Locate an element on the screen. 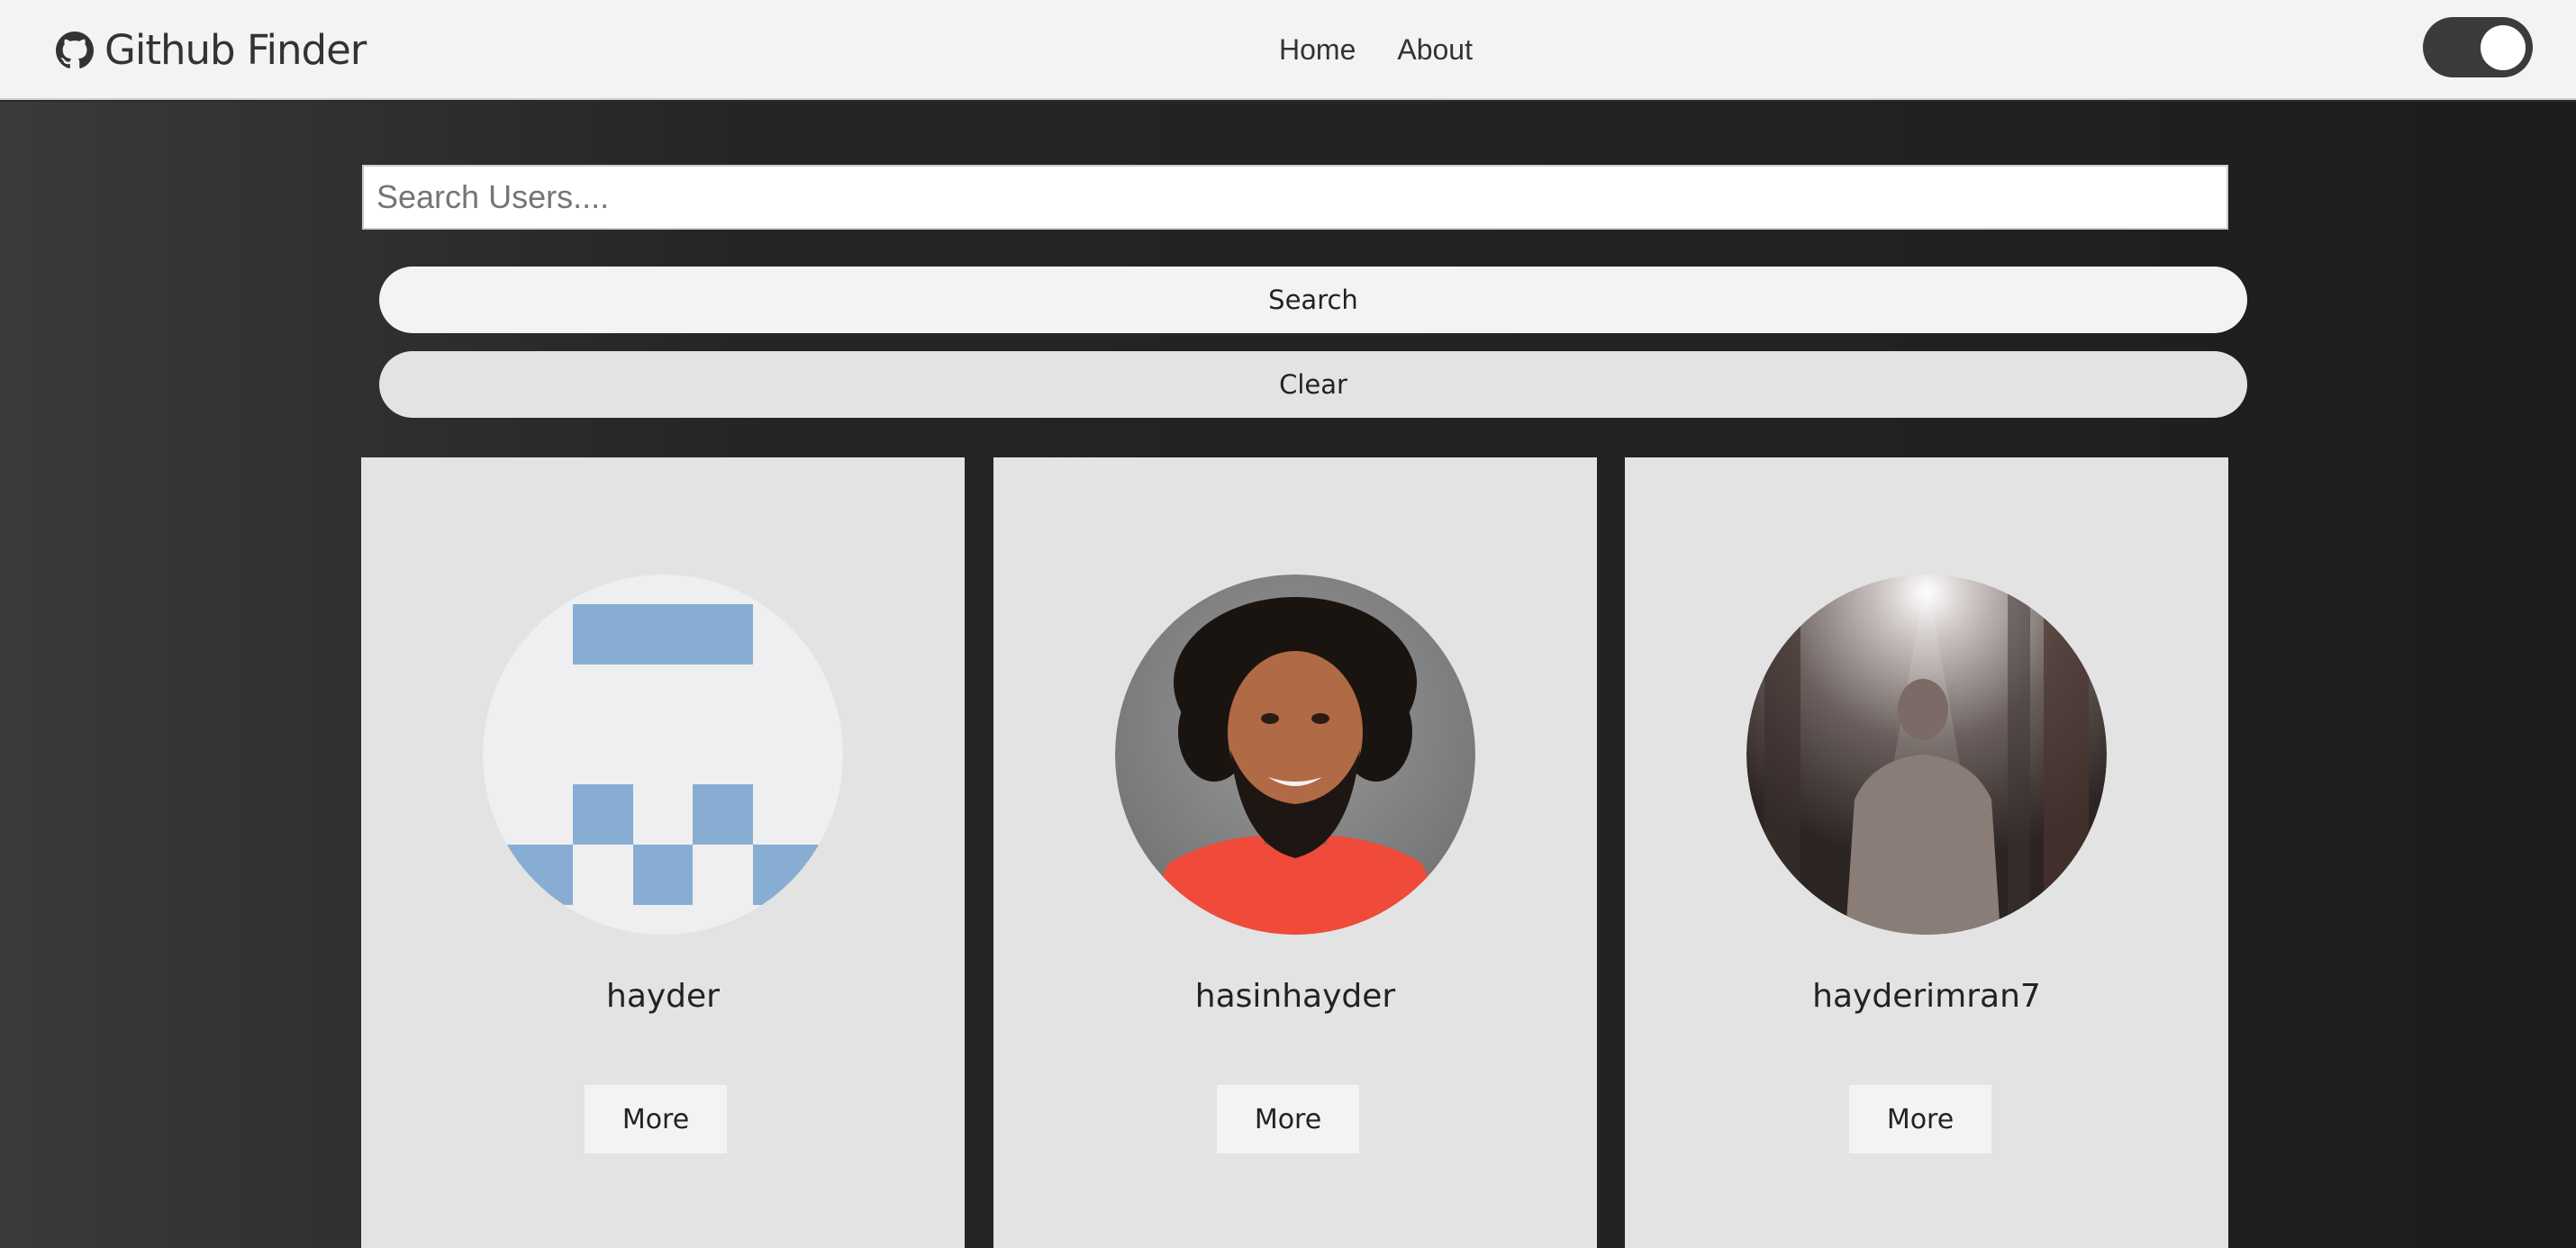 The image size is (2576, 1248). brand: Github Finder is located at coordinates (211, 50).